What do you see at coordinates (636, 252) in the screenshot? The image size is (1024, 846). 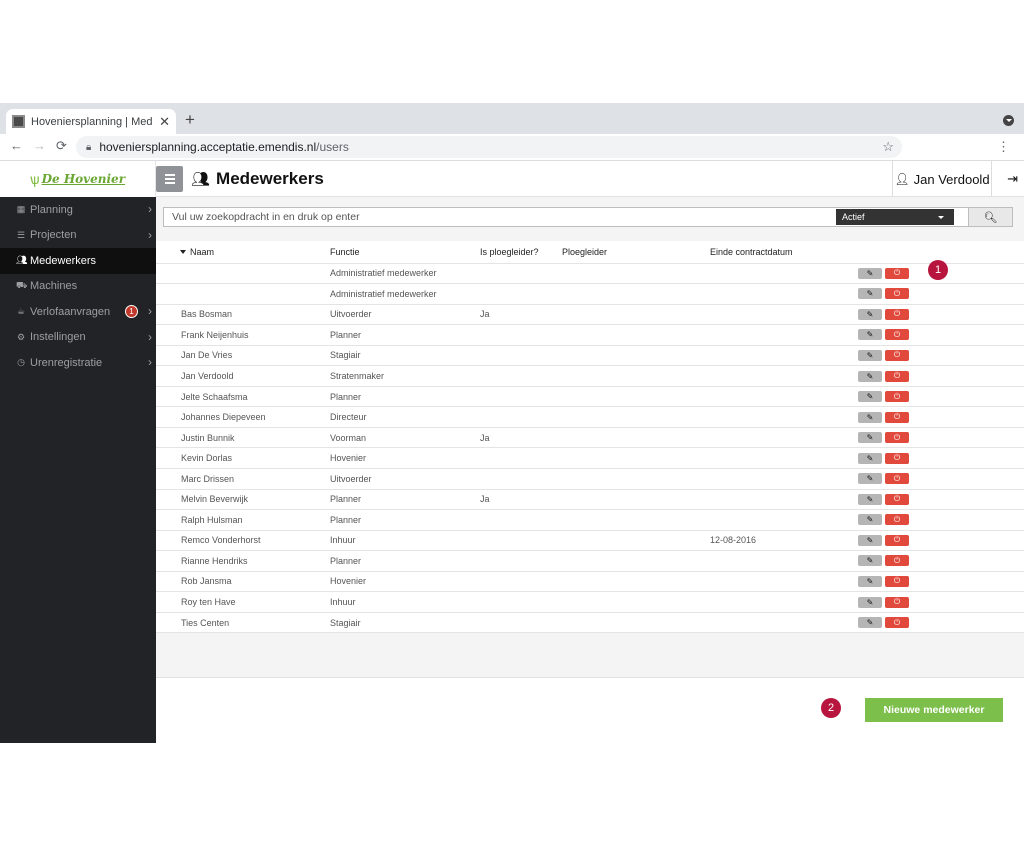 I see `column-header-ploegleider: Ploegleider` at bounding box center [636, 252].